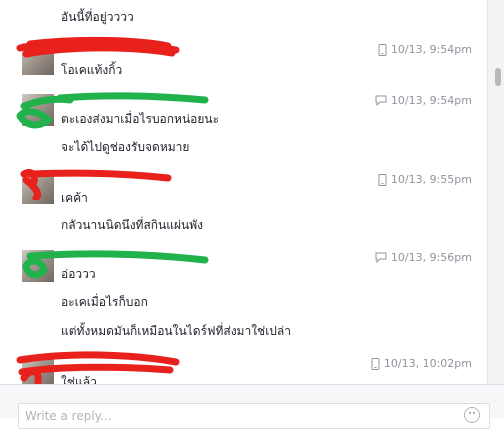 This screenshot has width=504, height=429. Describe the element at coordinates (104, 302) in the screenshot. I see `message-text: อะเคเมื่อไรก็บอก` at that location.